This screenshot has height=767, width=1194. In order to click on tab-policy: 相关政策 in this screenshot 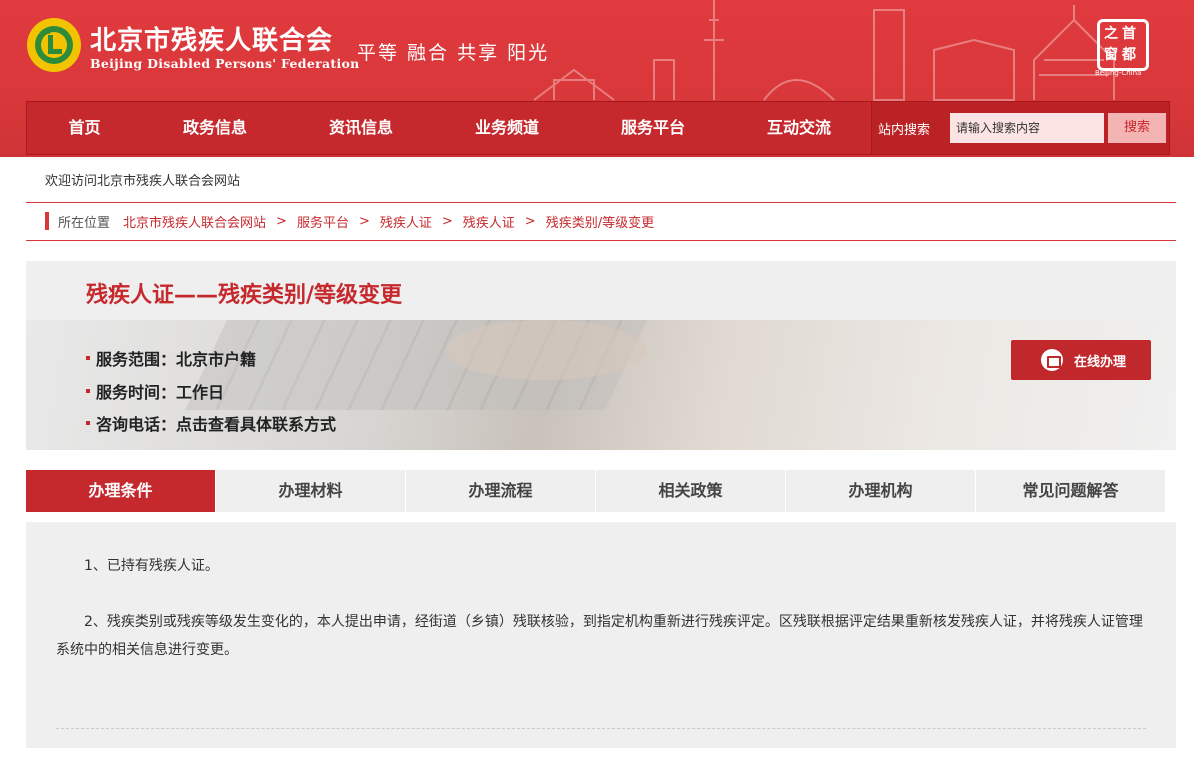, I will do `click(691, 491)`.